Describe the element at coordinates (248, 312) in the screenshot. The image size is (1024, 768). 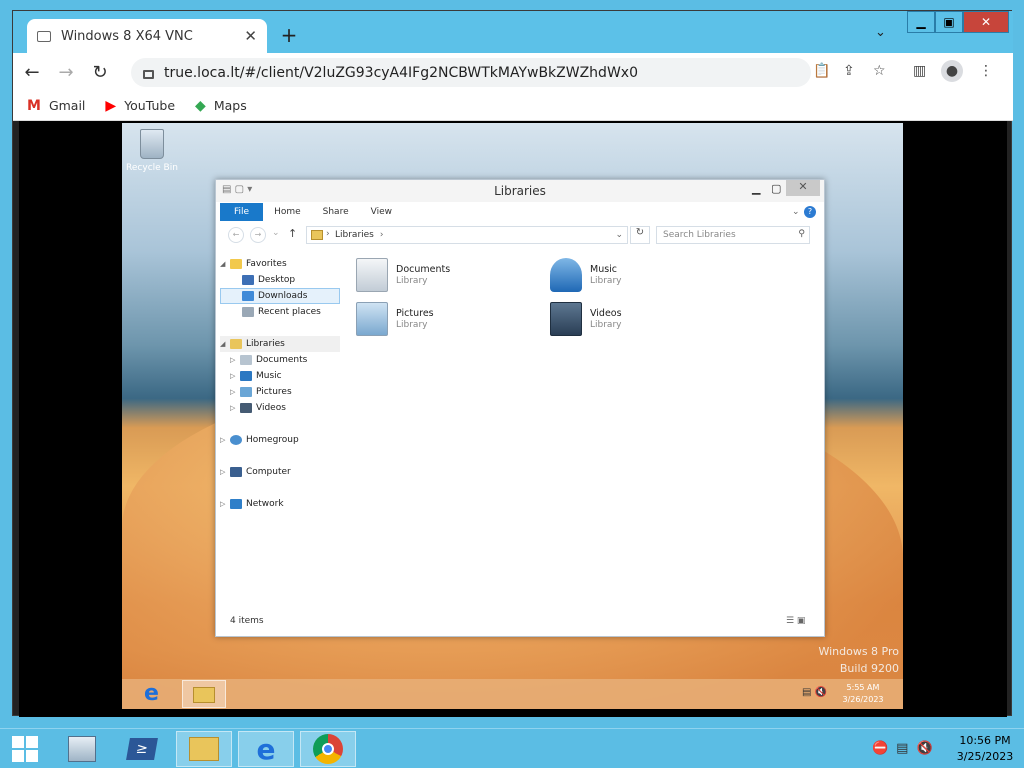
I see `recent-places-icon` at that location.